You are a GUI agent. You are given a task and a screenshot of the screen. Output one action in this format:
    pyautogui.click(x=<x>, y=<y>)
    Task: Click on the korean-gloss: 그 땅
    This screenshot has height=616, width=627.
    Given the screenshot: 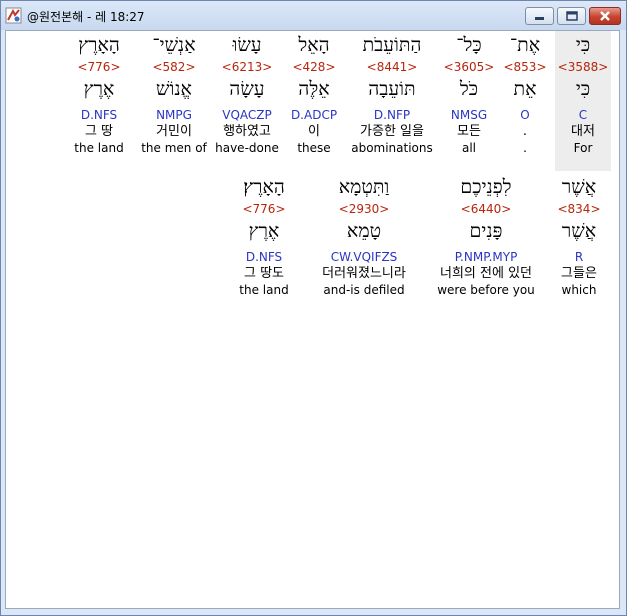 What is the action you would take?
    pyautogui.click(x=99, y=131)
    